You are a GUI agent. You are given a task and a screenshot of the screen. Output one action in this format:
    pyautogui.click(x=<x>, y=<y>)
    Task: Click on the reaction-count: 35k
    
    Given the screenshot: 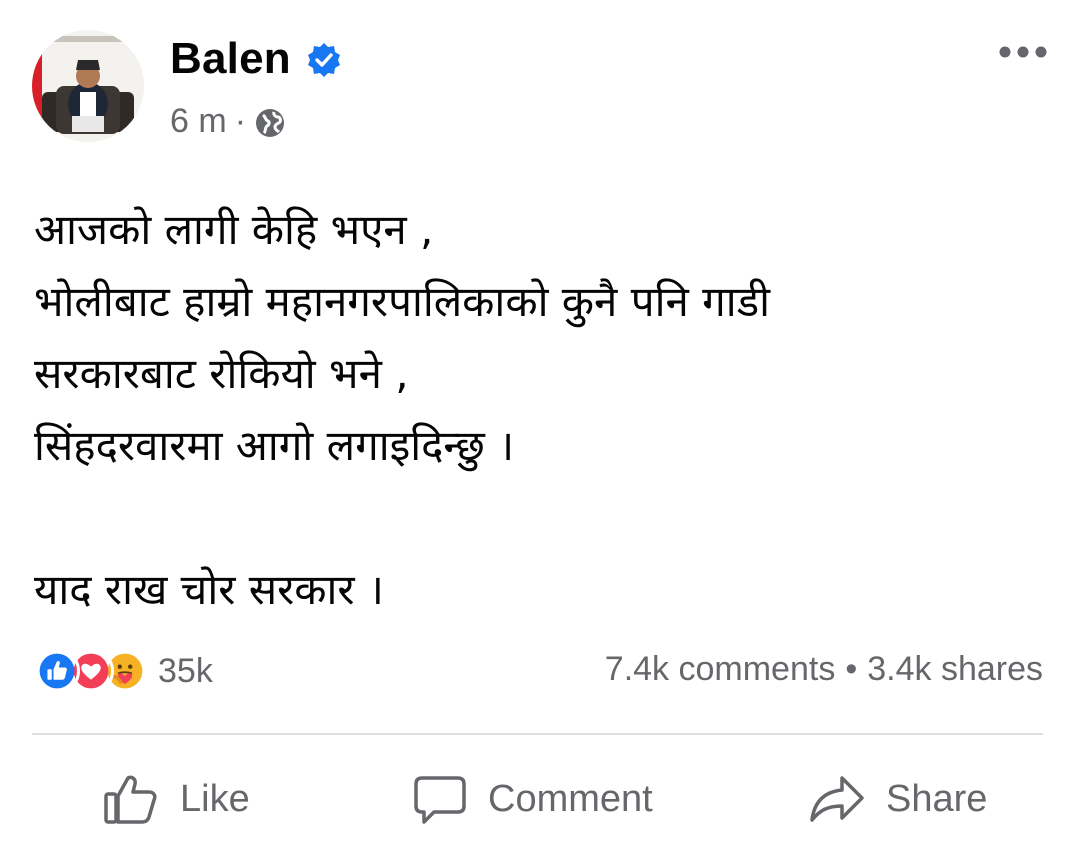 What is the action you would take?
    pyautogui.click(x=185, y=671)
    